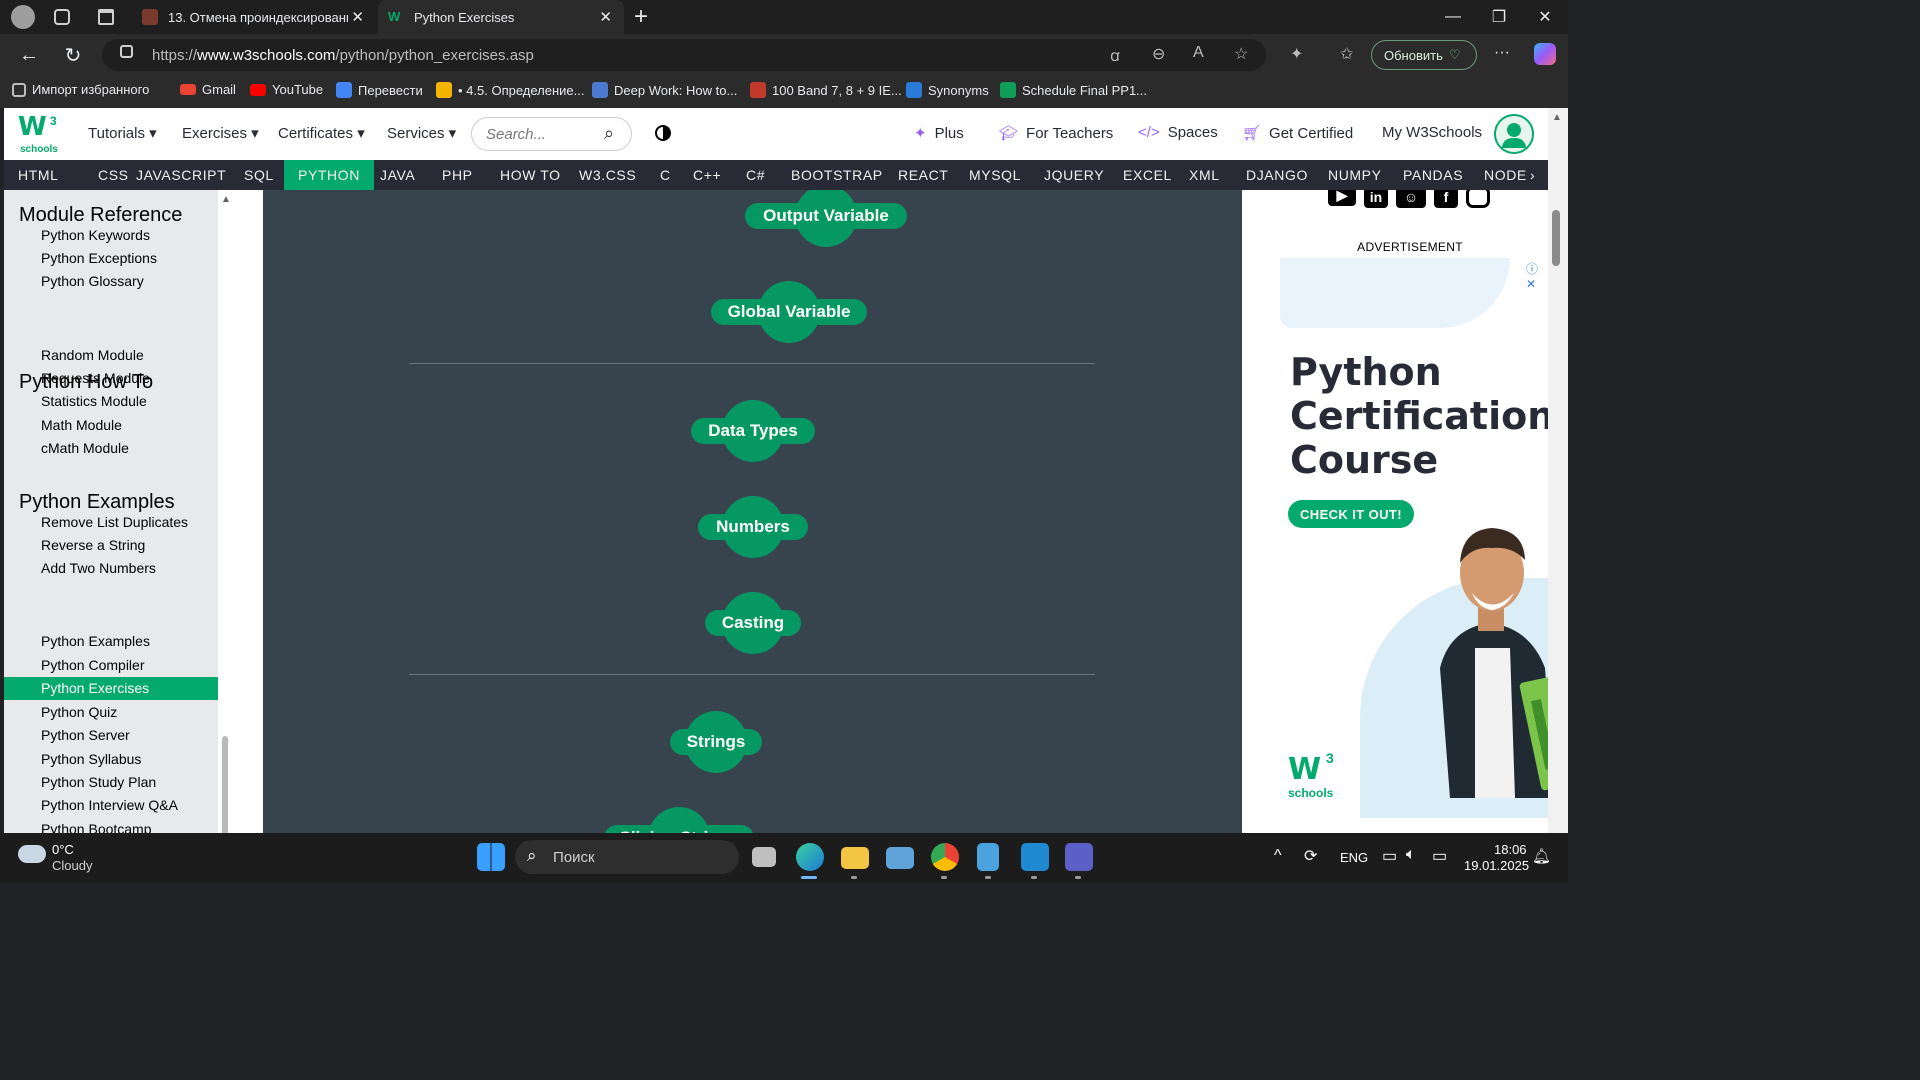 This screenshot has height=1080, width=1920. What do you see at coordinates (208, 89) in the screenshot?
I see `bookmark-gmail: Gmail` at bounding box center [208, 89].